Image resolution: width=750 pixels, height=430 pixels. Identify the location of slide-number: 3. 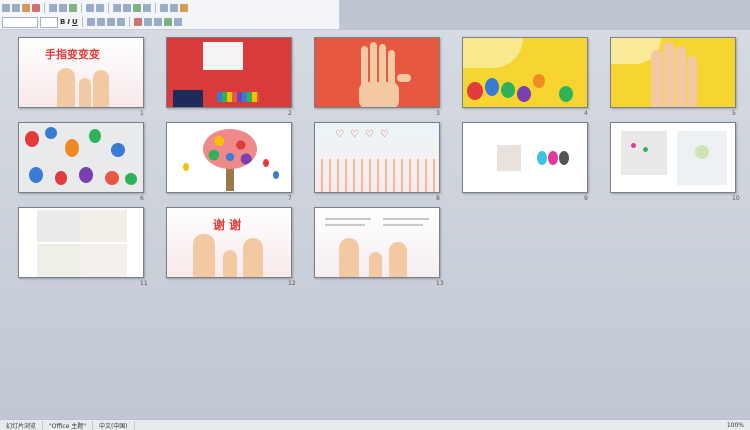
(438, 113).